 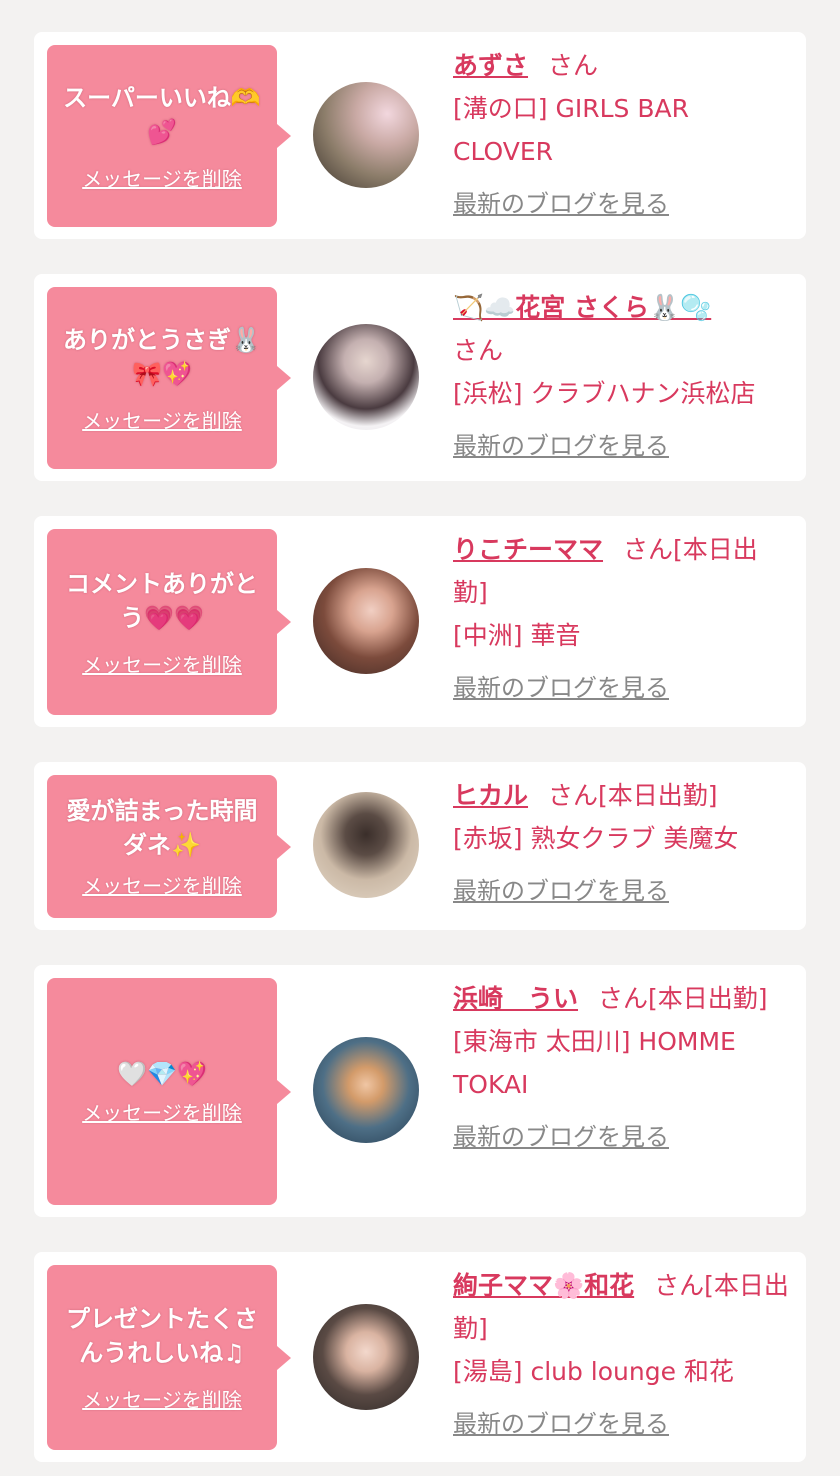 I want to click on message-bubble: プレゼントたくさんうれしいね♫ メッセージを削除, so click(x=169, y=1357).